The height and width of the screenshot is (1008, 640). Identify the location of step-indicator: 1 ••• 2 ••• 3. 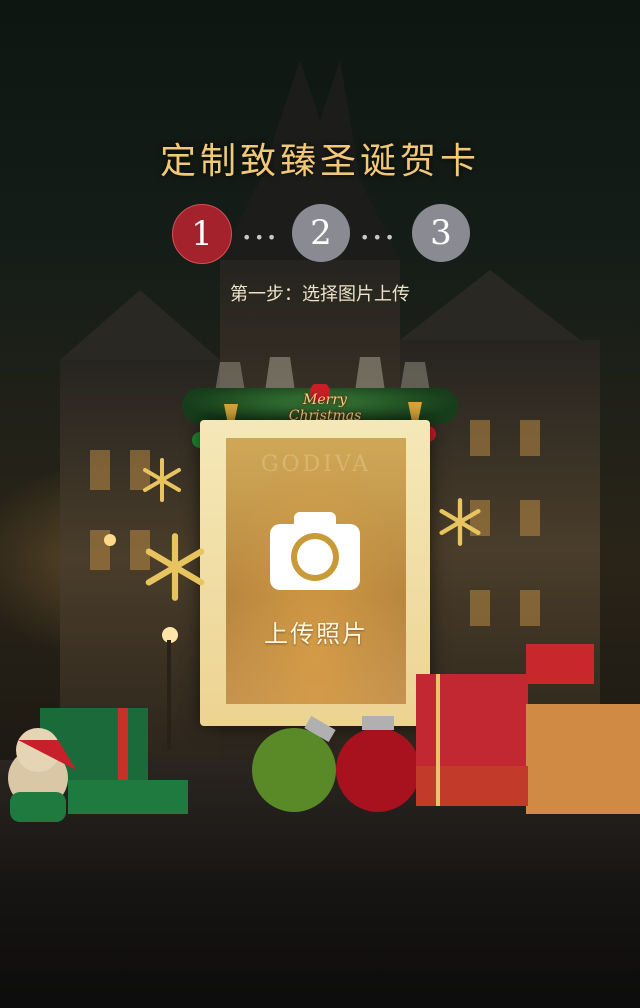
(322, 234).